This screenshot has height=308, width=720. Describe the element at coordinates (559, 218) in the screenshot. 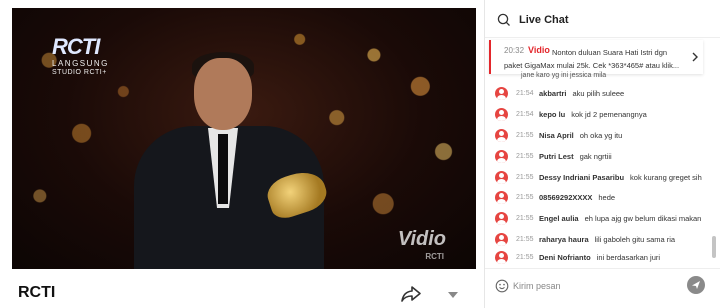

I see `chat-username: Engel aulia` at that location.